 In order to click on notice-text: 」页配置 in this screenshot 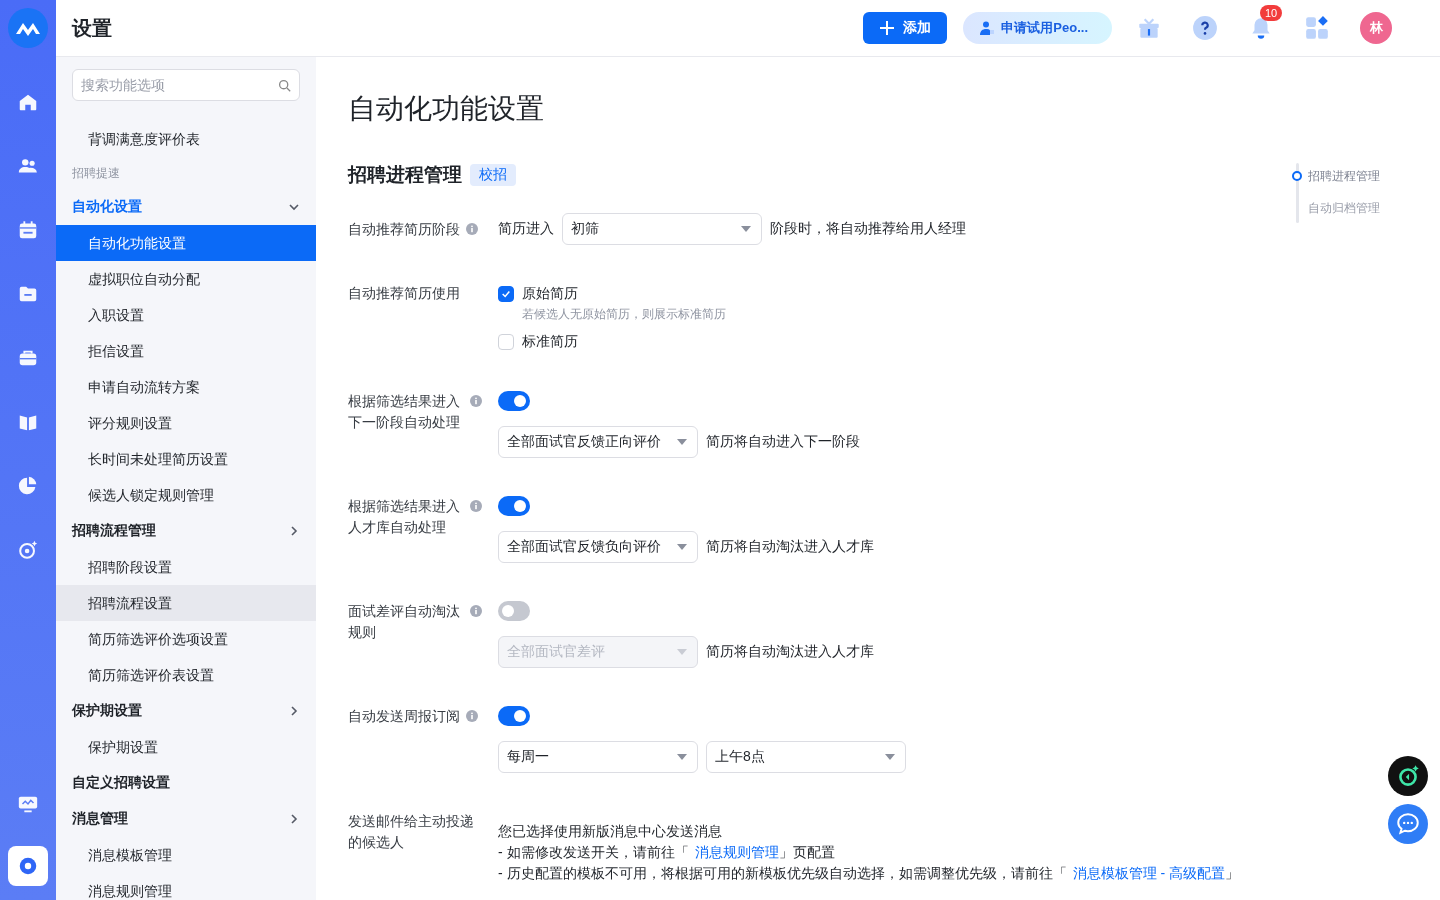, I will do `click(806, 852)`.